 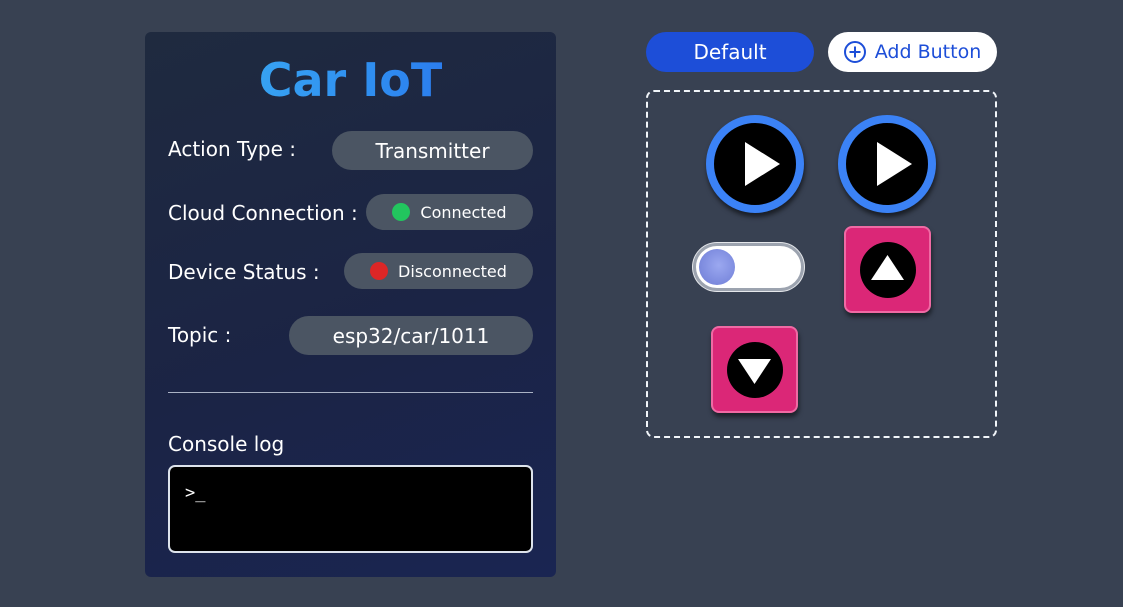 I want to click on action-type-label: Action Type :, so click(x=232, y=149).